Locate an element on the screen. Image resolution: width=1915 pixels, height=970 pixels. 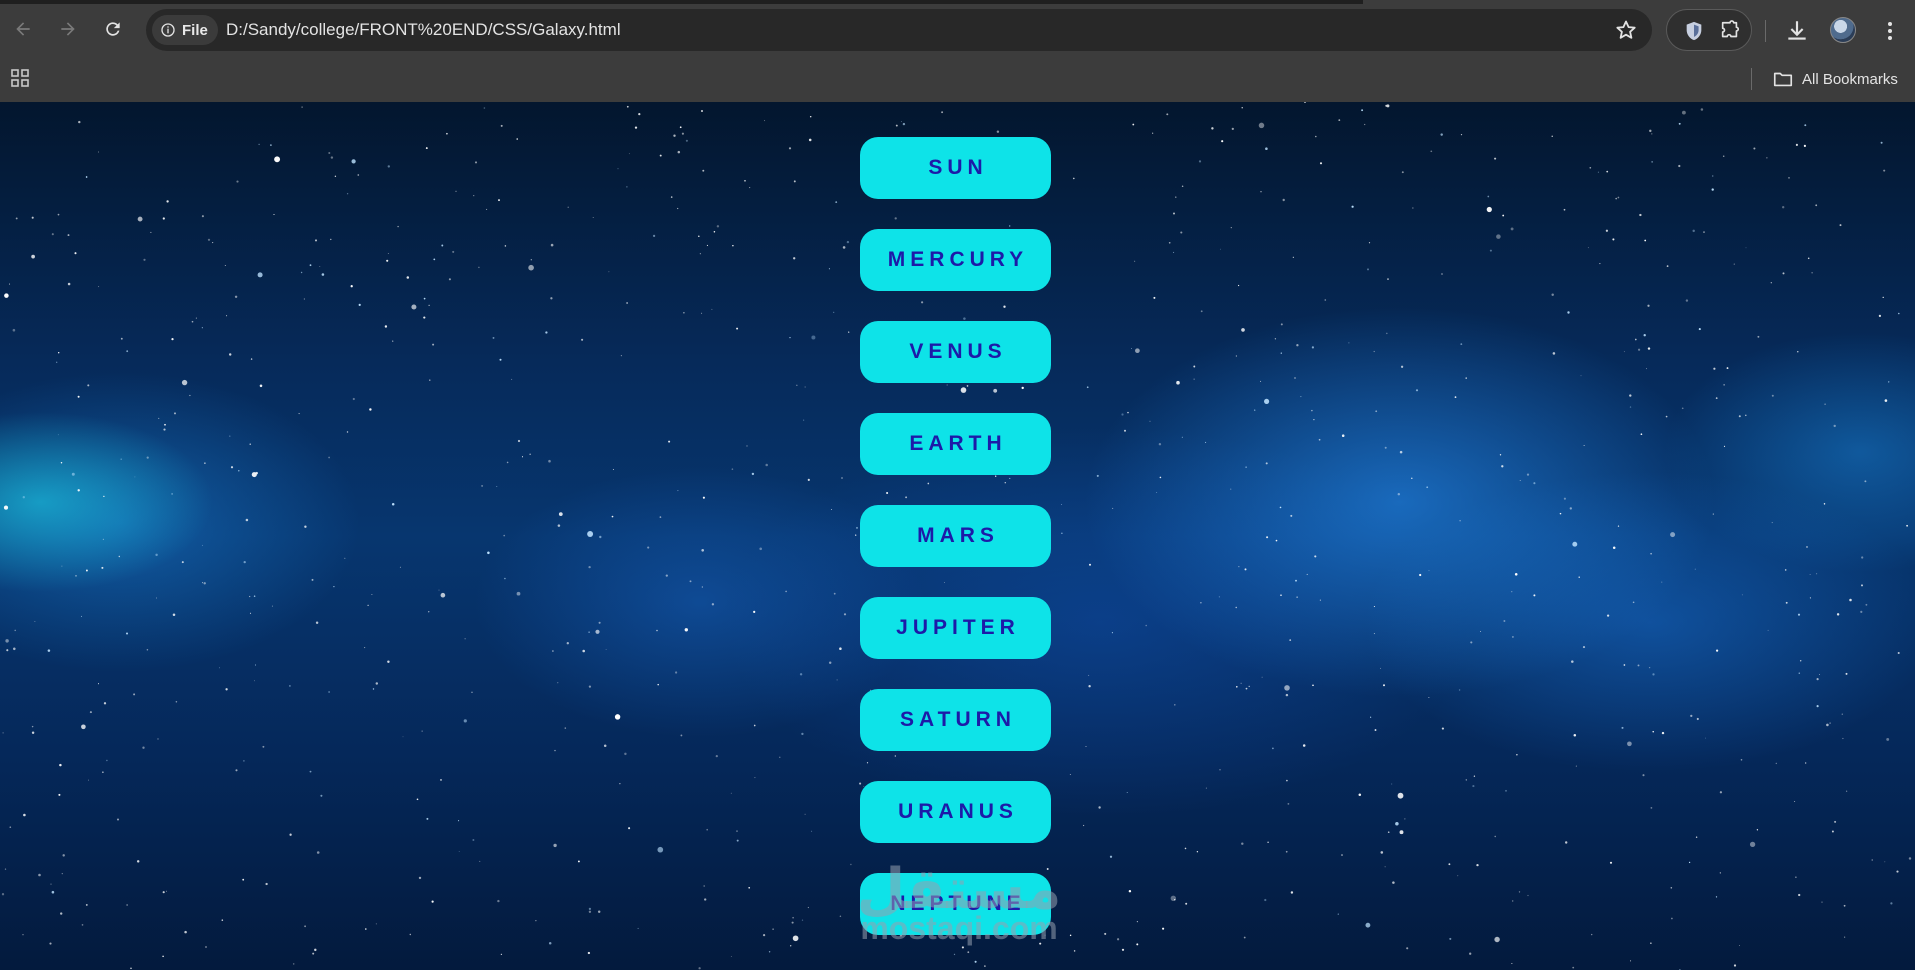
planet-button-saturn: SATURN is located at coordinates (955, 720).